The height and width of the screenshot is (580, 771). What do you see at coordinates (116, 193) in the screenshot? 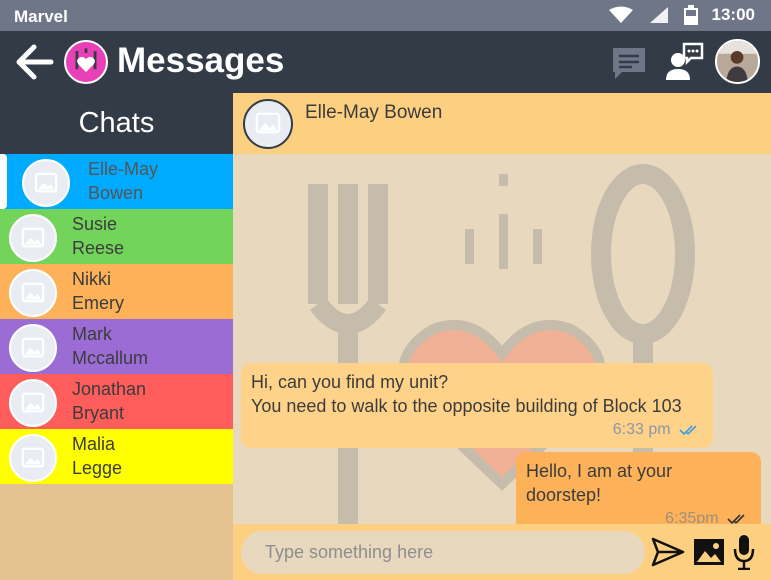
I see `contact-last-name: Bowen` at bounding box center [116, 193].